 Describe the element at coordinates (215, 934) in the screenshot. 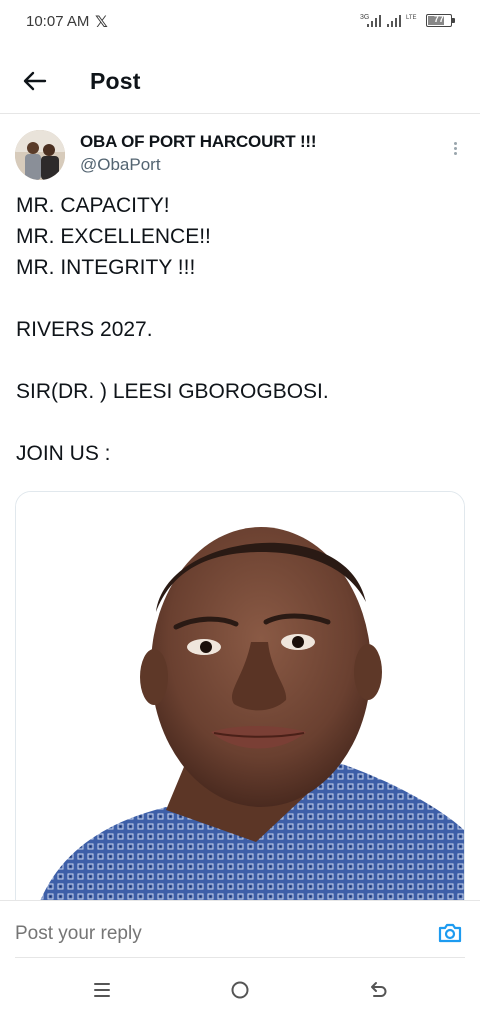

I see `reply-input` at that location.